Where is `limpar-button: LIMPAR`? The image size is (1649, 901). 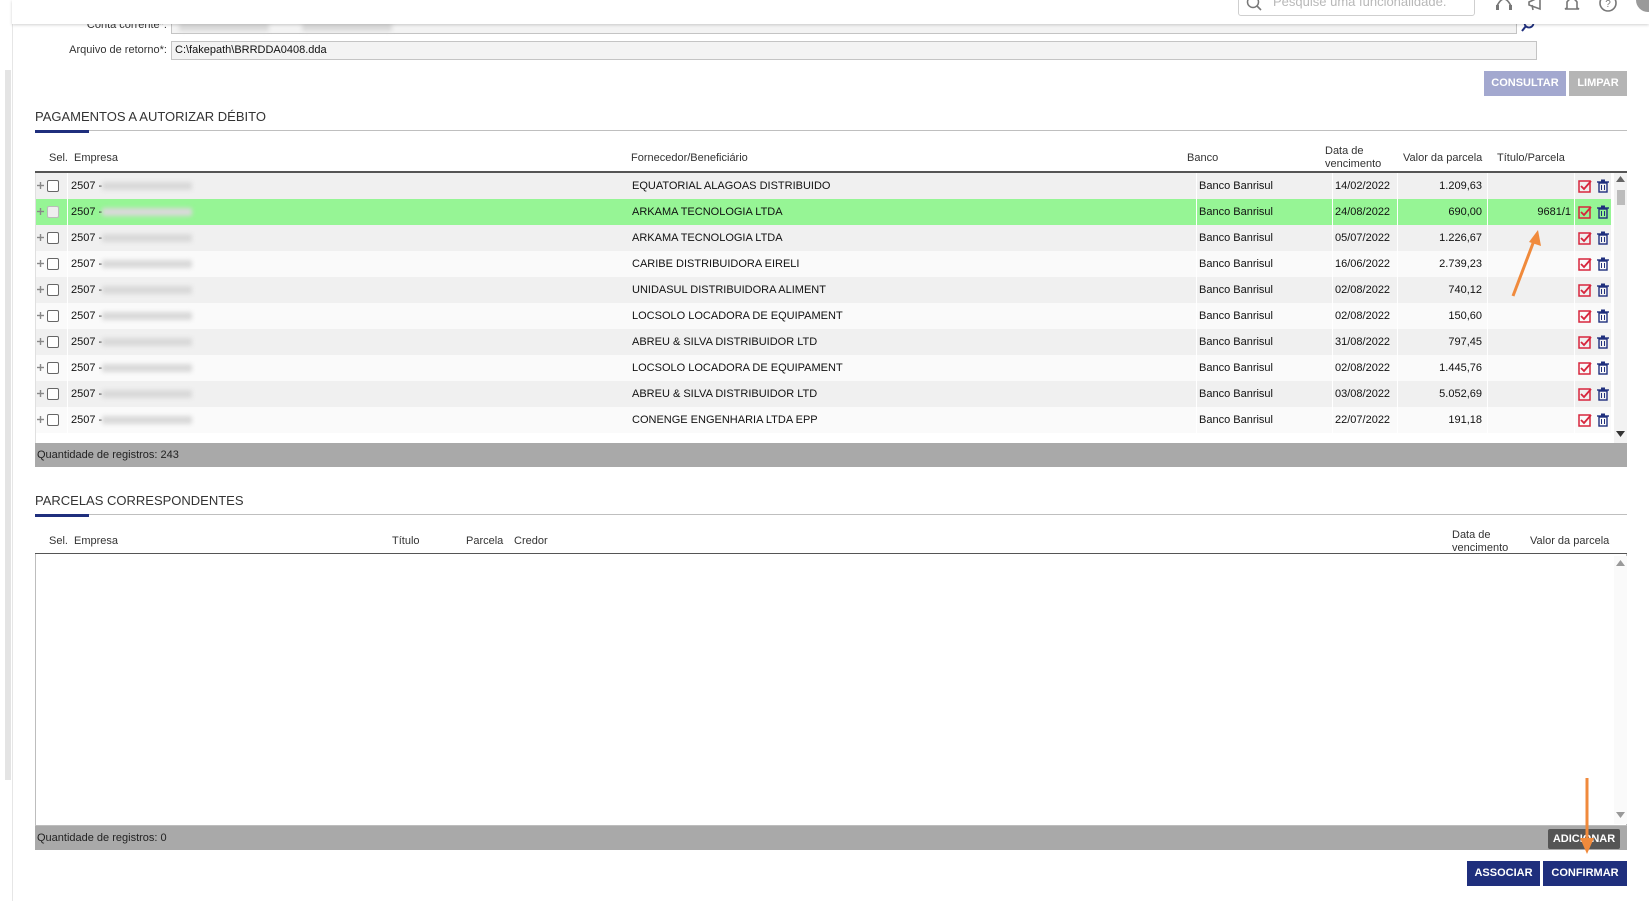
limpar-button: LIMPAR is located at coordinates (1598, 83).